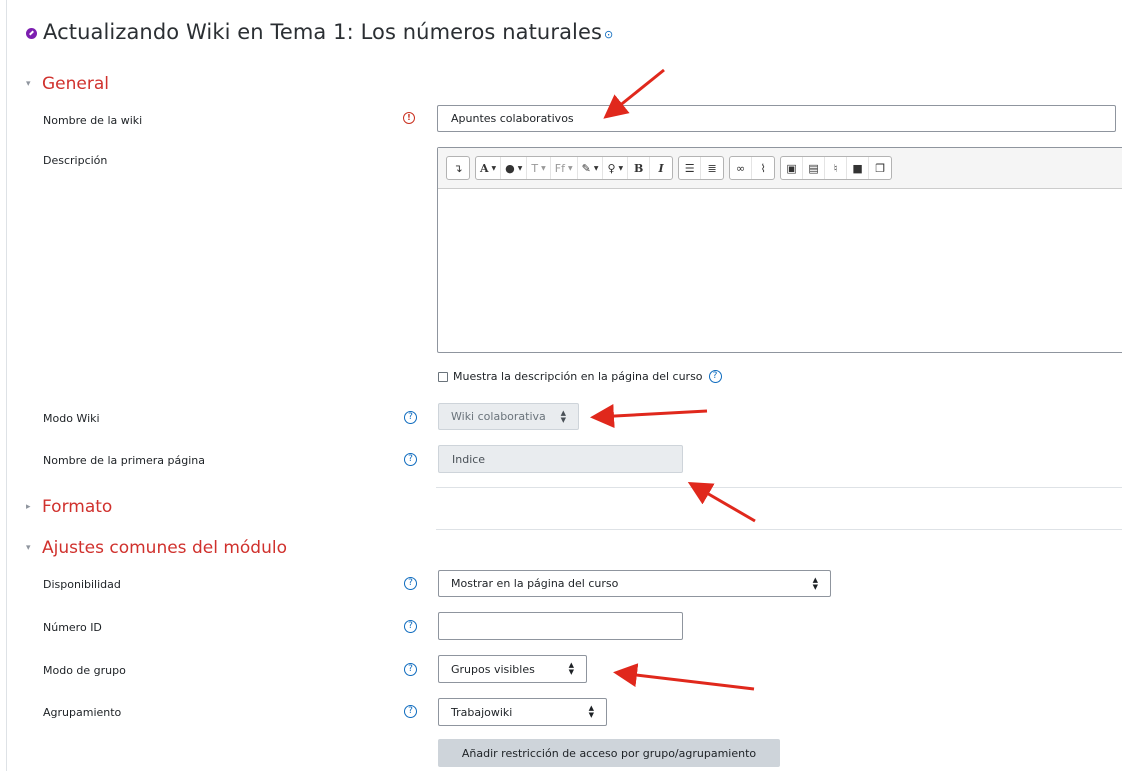 This screenshot has width=1122, height=771. I want to click on label-agrupamiento: Agrupamiento, so click(82, 712).